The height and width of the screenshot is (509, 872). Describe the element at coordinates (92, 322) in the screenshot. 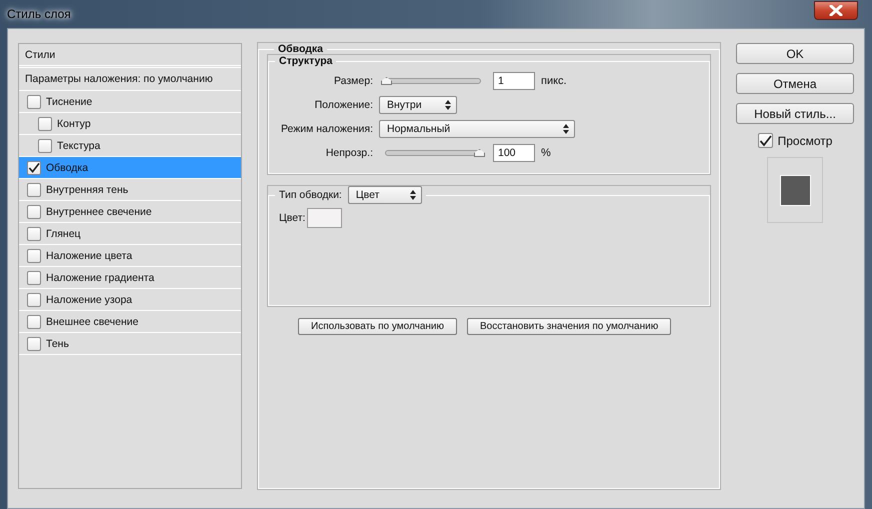

I see `style-label: Внешнее свечение` at that location.